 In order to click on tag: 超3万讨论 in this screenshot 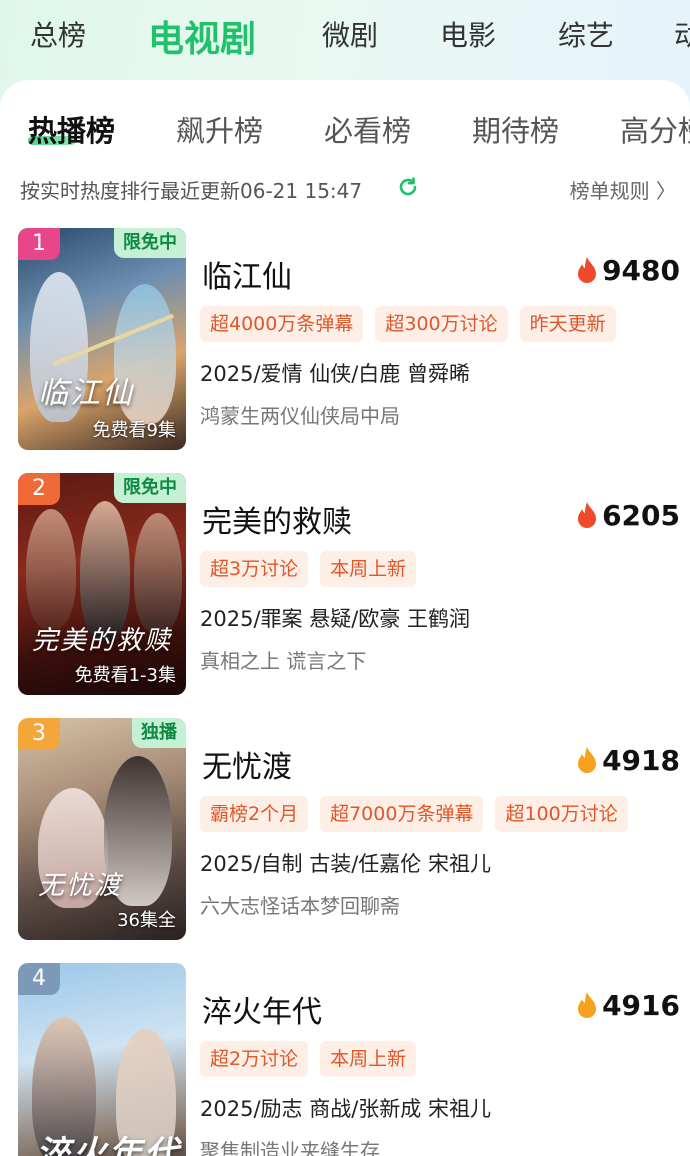, I will do `click(254, 569)`.